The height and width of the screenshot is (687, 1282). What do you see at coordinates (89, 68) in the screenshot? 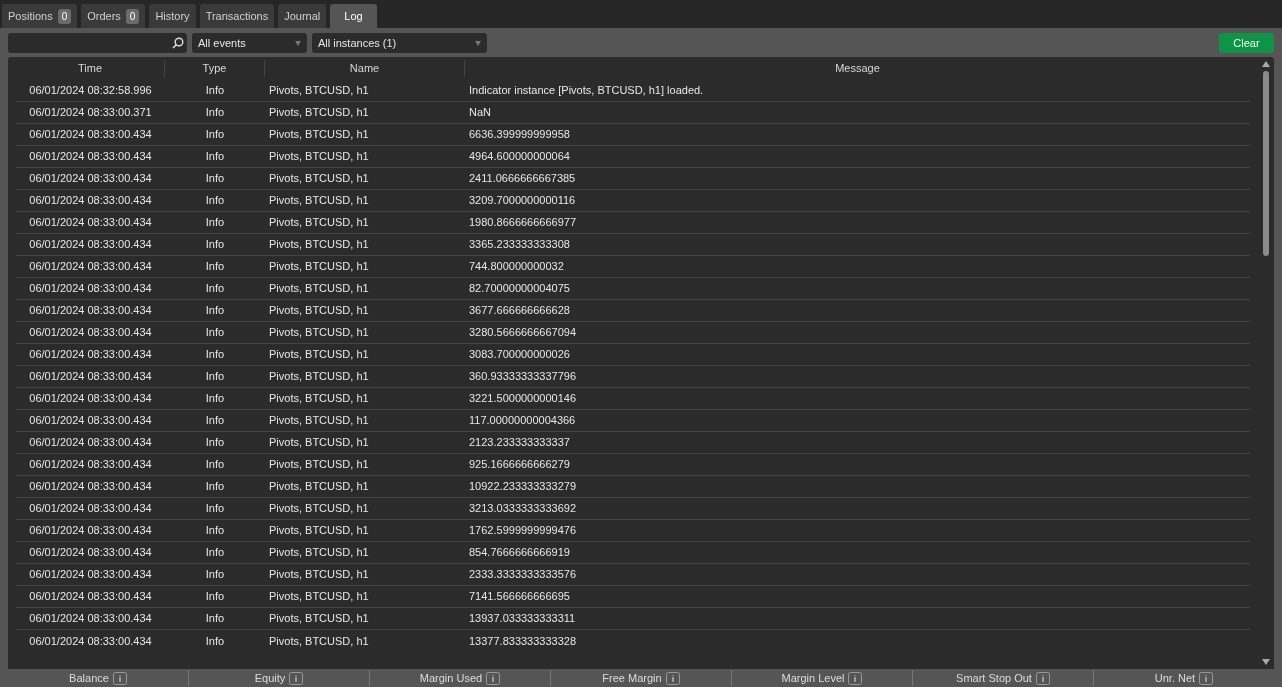
I see `column-header: Time` at bounding box center [89, 68].